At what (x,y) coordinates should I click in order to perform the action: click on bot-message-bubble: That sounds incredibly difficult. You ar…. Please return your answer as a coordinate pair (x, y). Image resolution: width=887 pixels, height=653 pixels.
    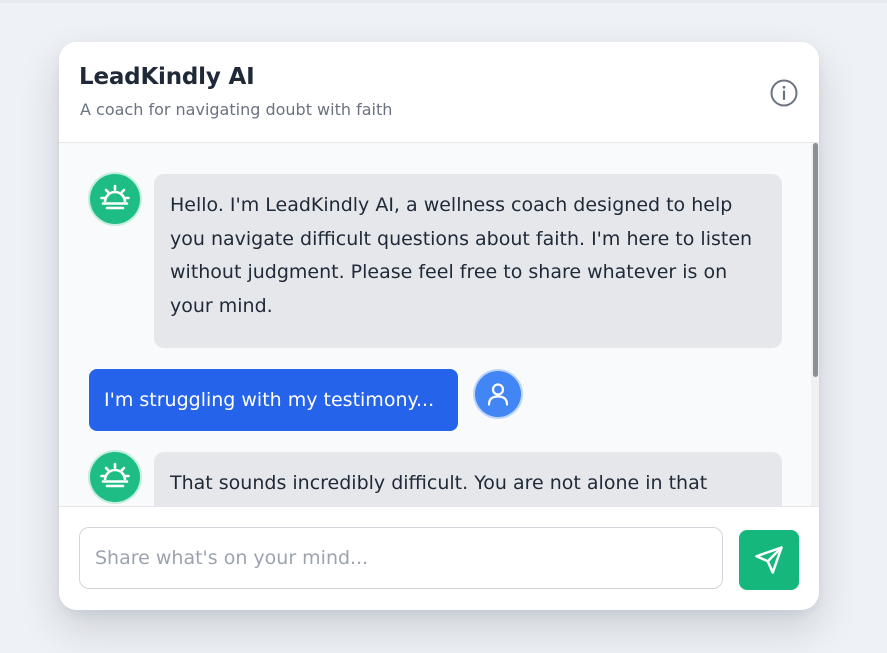
    Looking at the image, I should click on (468, 479).